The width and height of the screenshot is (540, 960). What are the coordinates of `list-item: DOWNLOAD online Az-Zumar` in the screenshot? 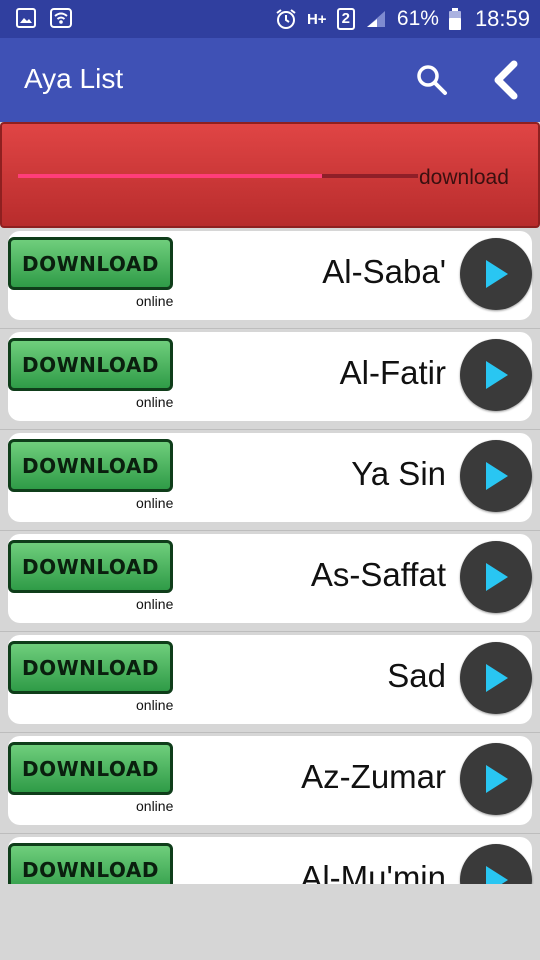 It's located at (270, 783).